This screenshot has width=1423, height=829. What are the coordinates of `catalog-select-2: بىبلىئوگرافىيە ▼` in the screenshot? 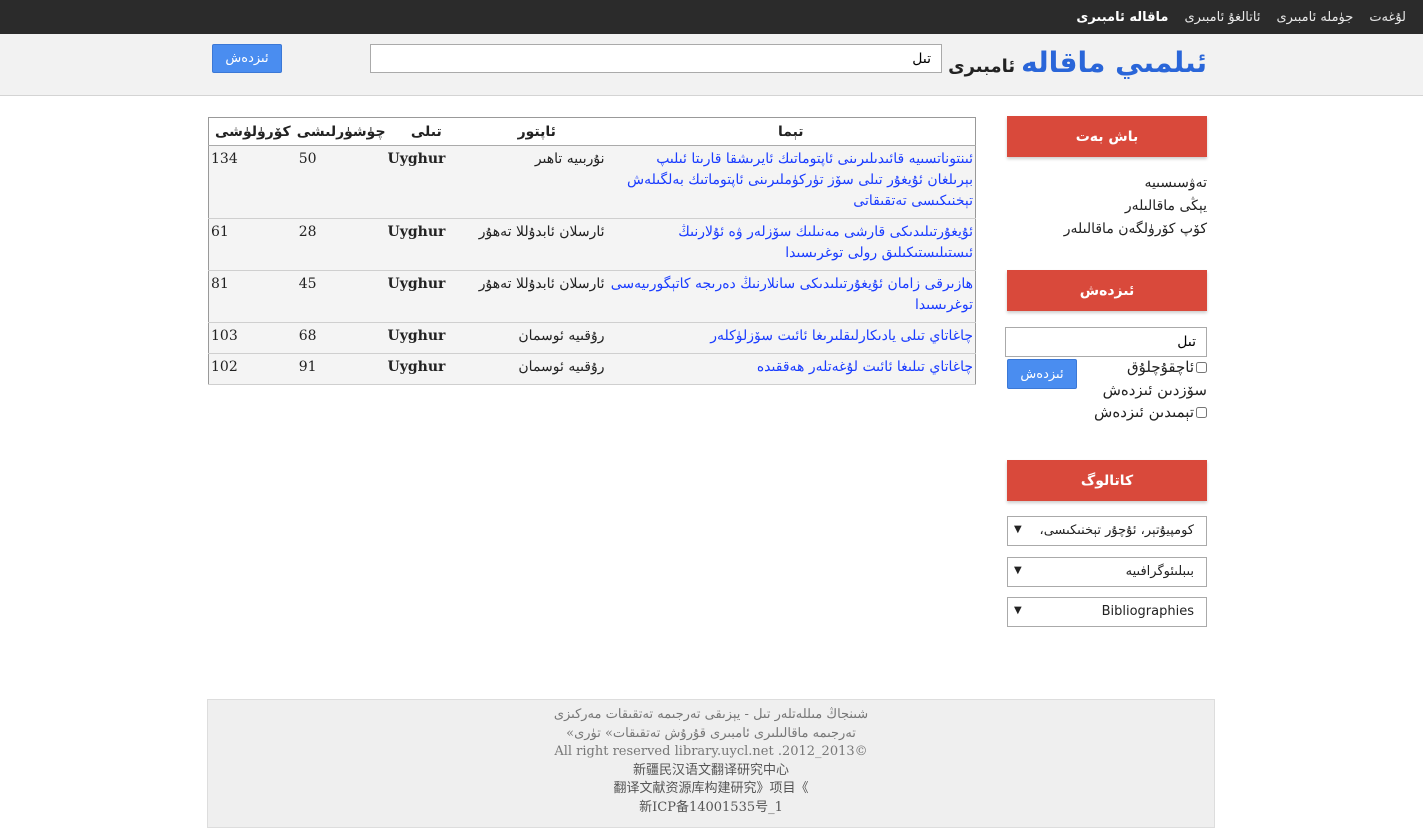 It's located at (1107, 572).